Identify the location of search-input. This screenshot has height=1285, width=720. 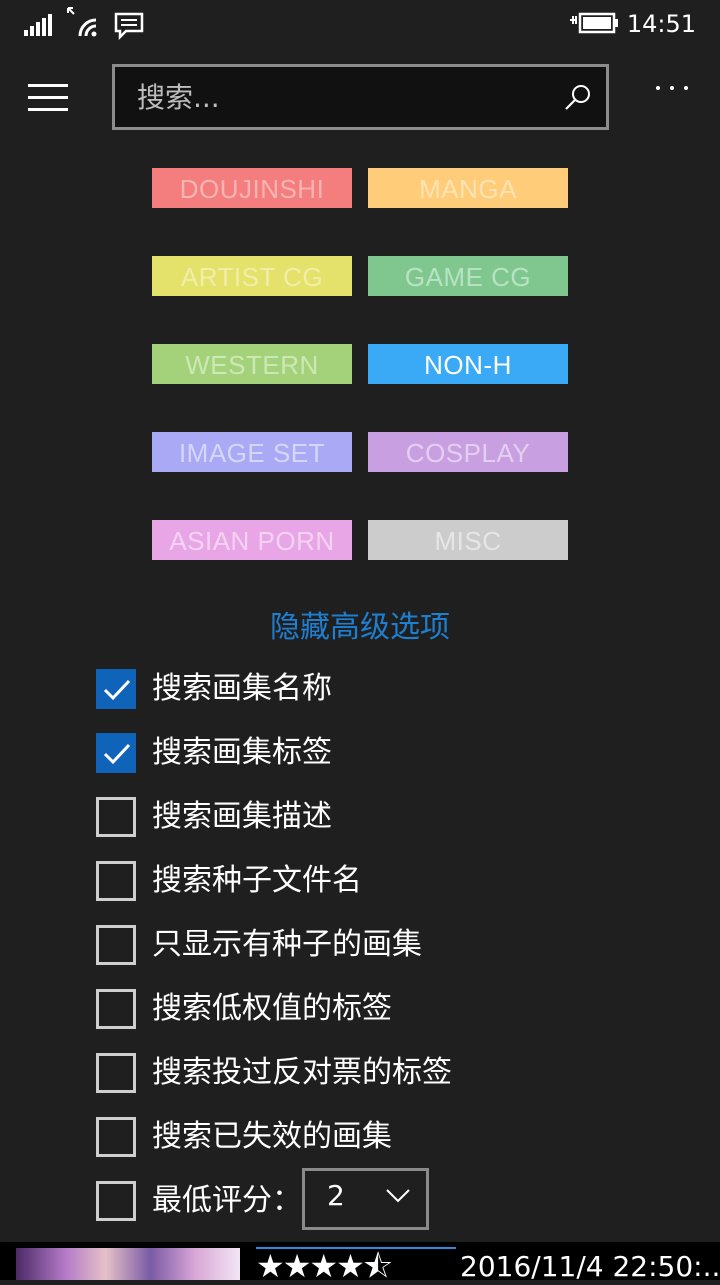
(341, 97).